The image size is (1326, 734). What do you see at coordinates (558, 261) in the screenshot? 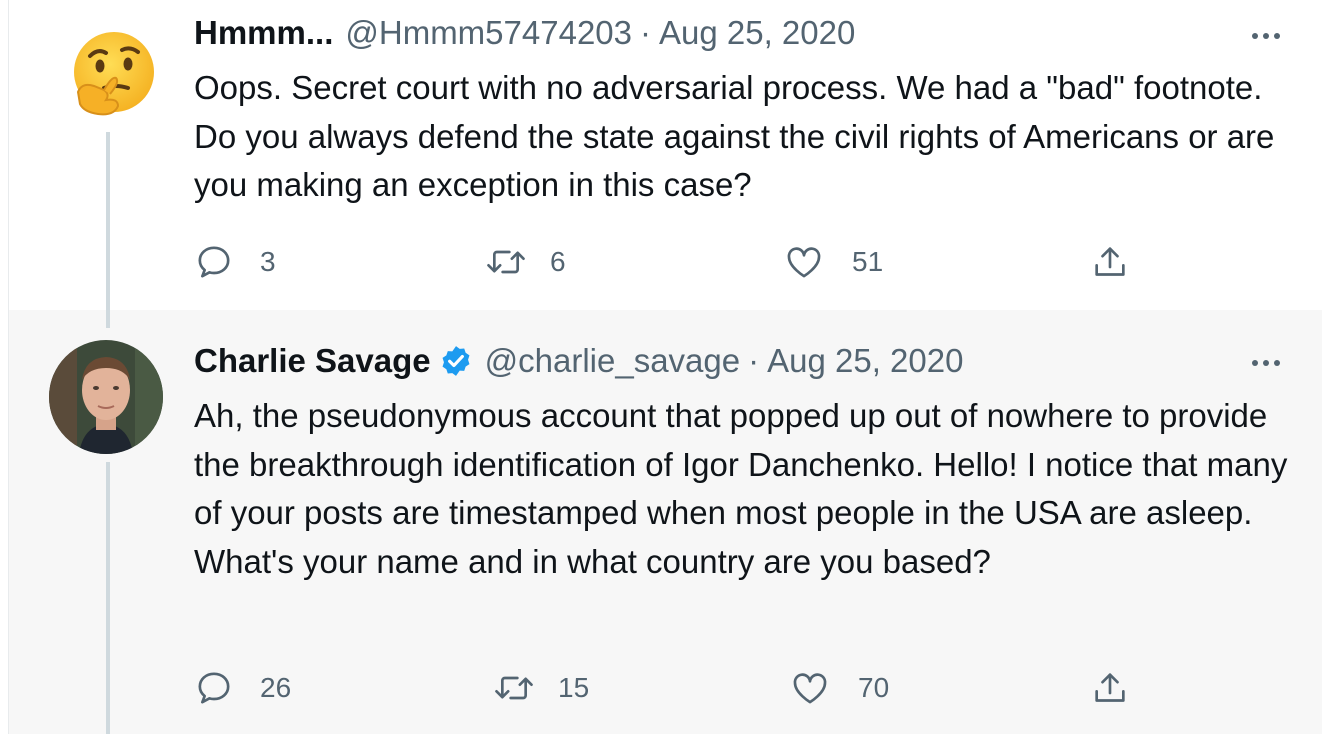
I see `retweet-count: 6` at bounding box center [558, 261].